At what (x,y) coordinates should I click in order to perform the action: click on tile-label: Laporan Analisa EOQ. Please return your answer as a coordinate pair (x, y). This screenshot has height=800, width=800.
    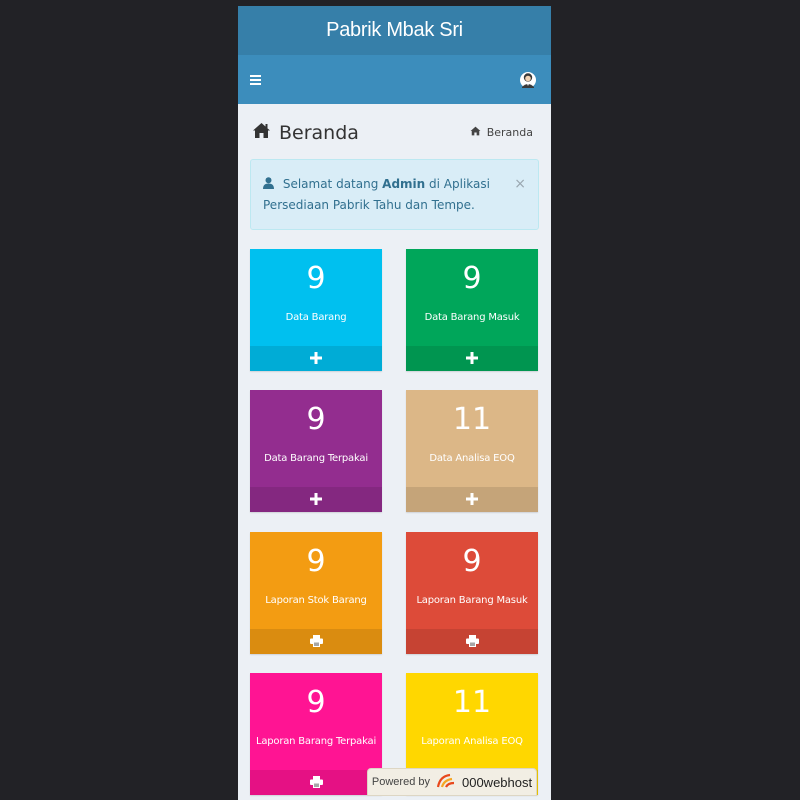
    Looking at the image, I should click on (472, 741).